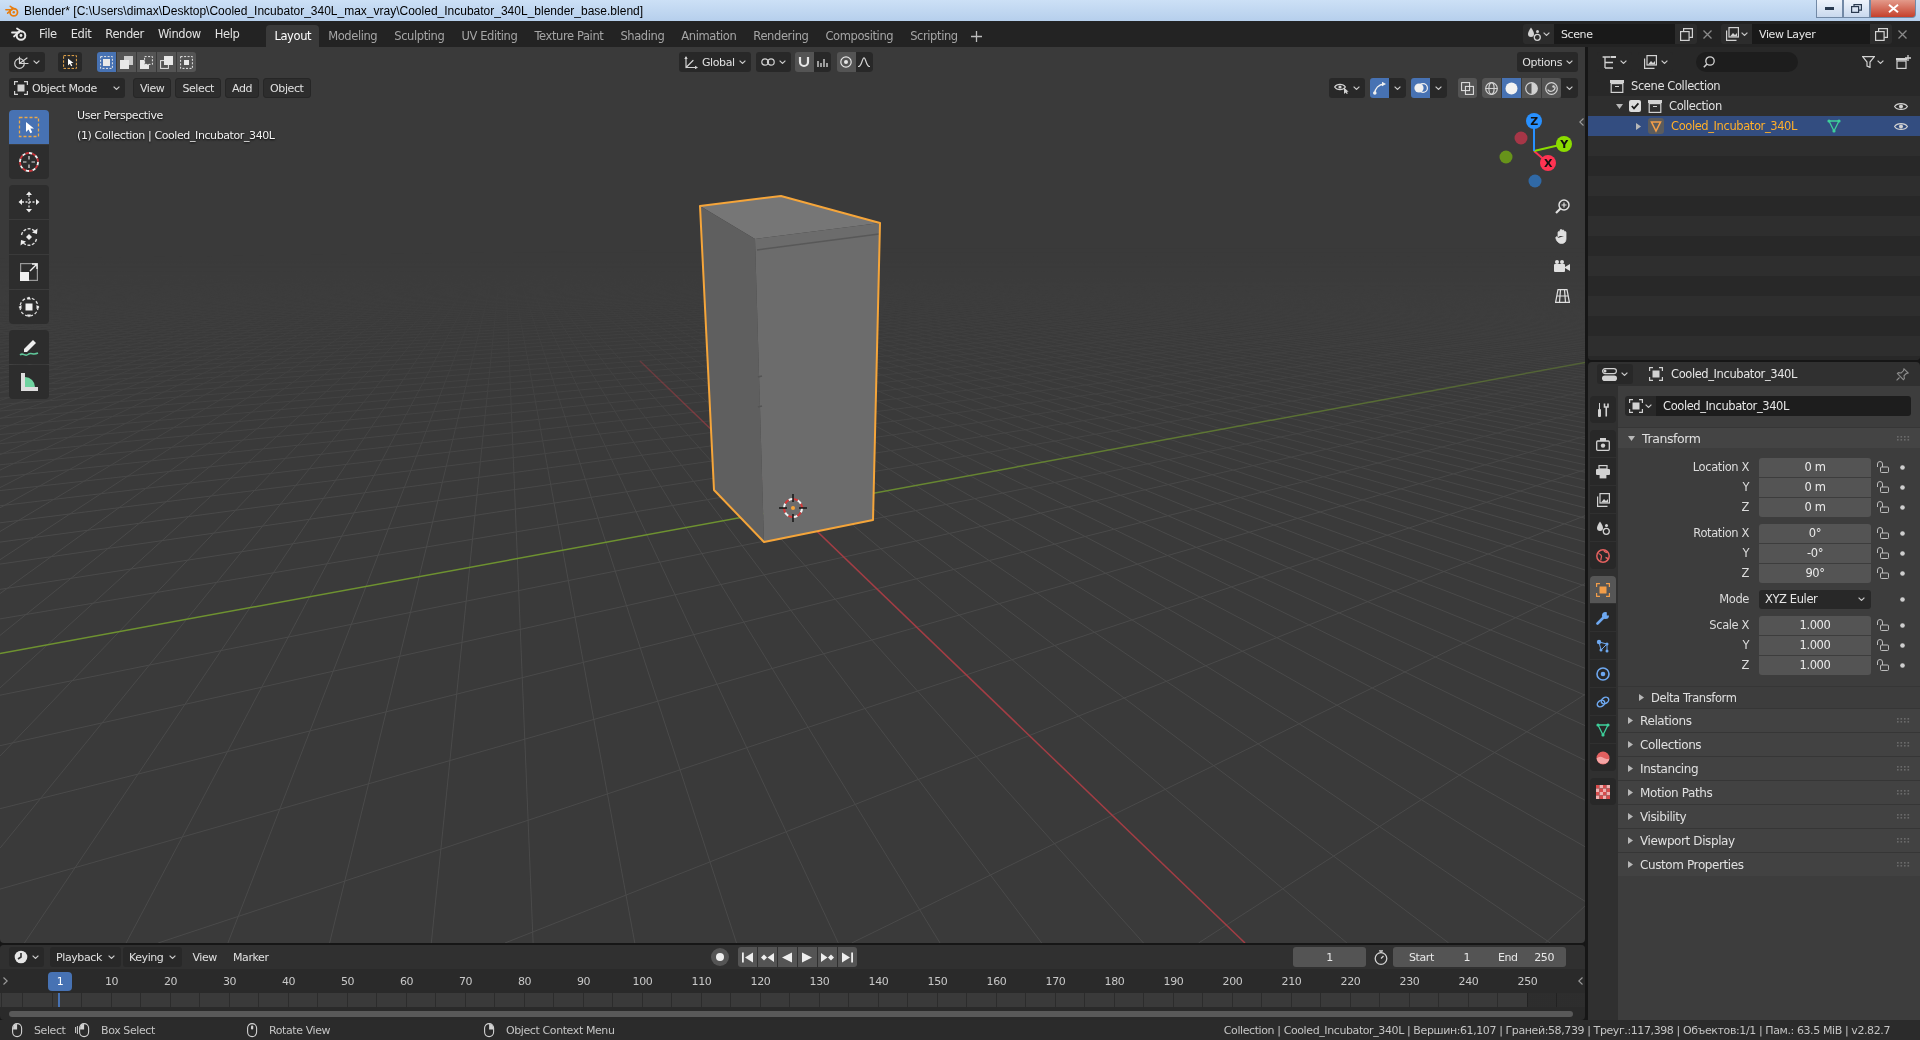 The width and height of the screenshot is (1920, 1040). Describe the element at coordinates (1686, 34) in the screenshot. I see `new-scene-button` at that location.